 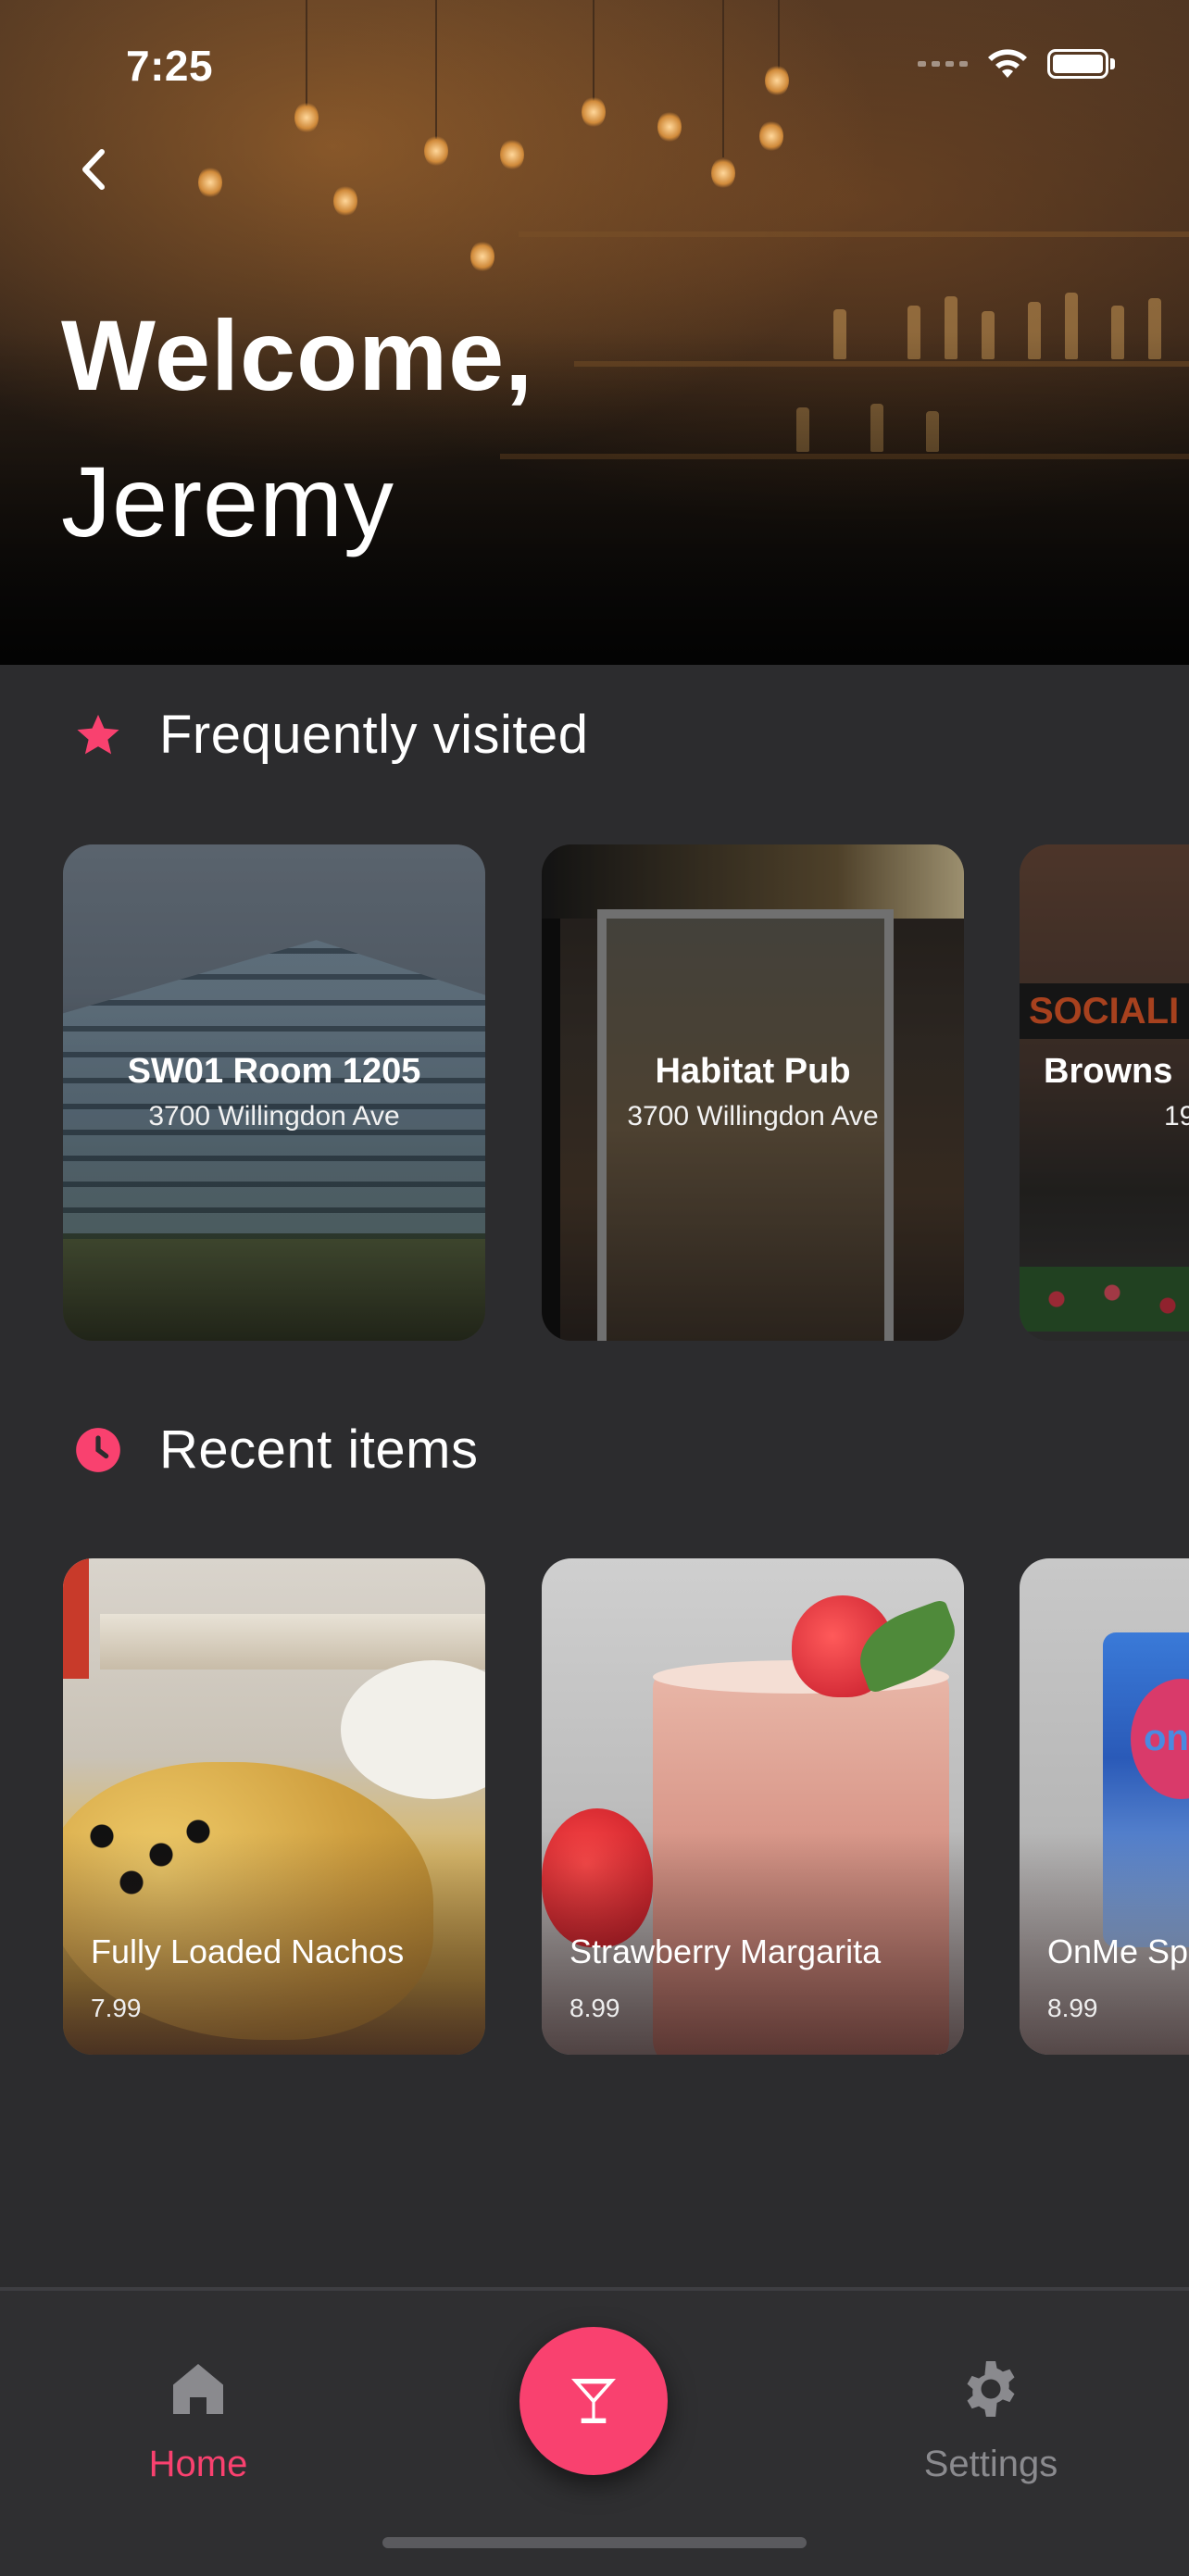 I want to click on back-button, so click(x=95, y=170).